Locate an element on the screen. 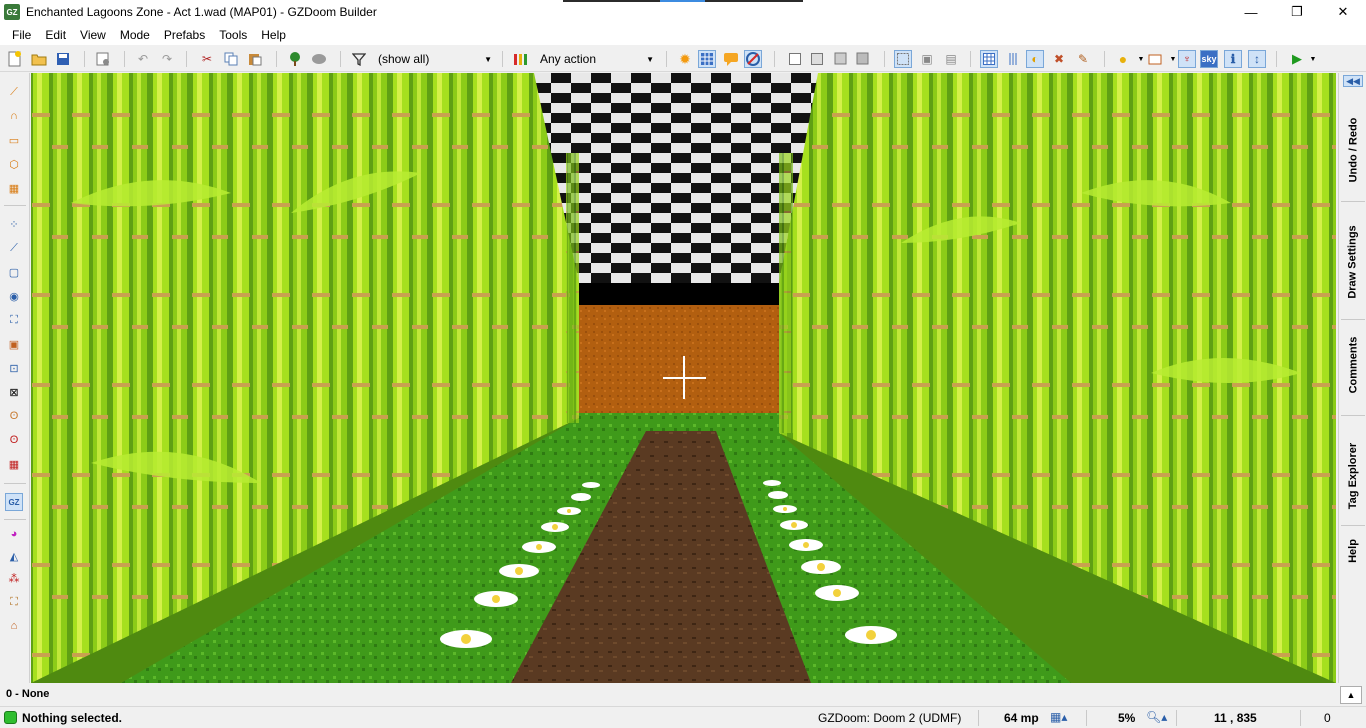  draw-rectangle-icon: ▭ is located at coordinates (14, 140).